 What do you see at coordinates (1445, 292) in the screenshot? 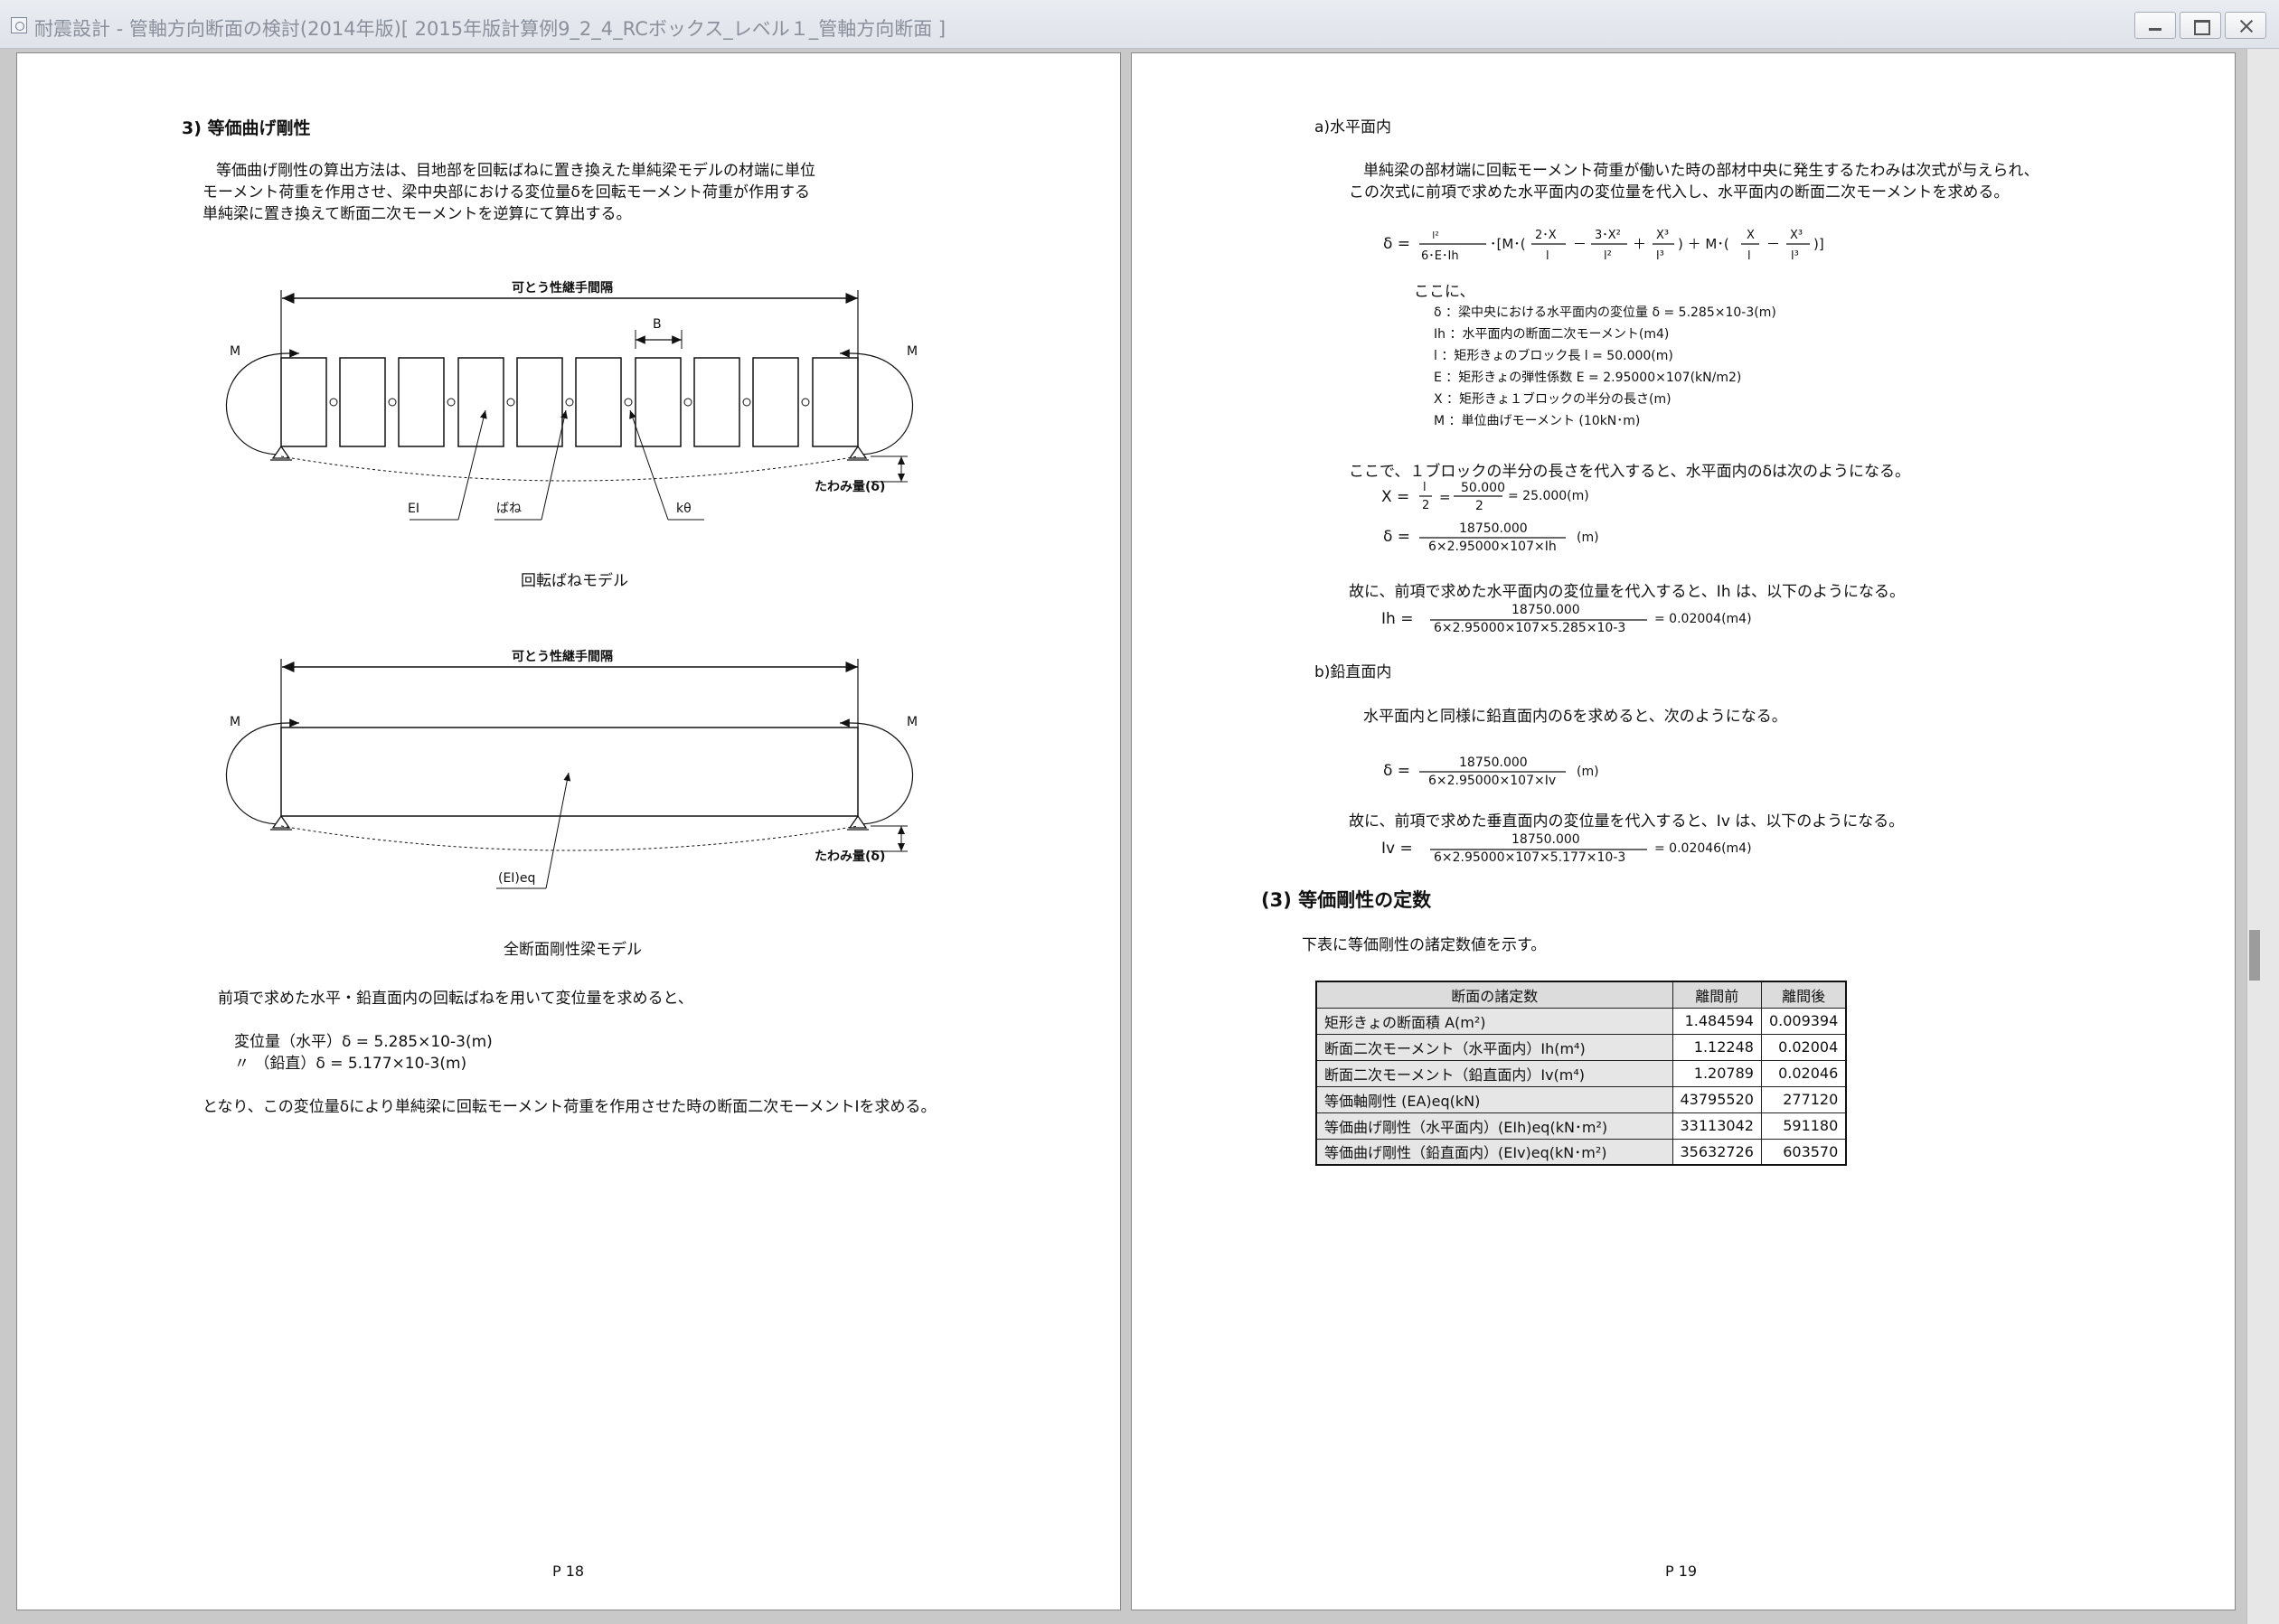
I see `where-label: ここに、` at bounding box center [1445, 292].